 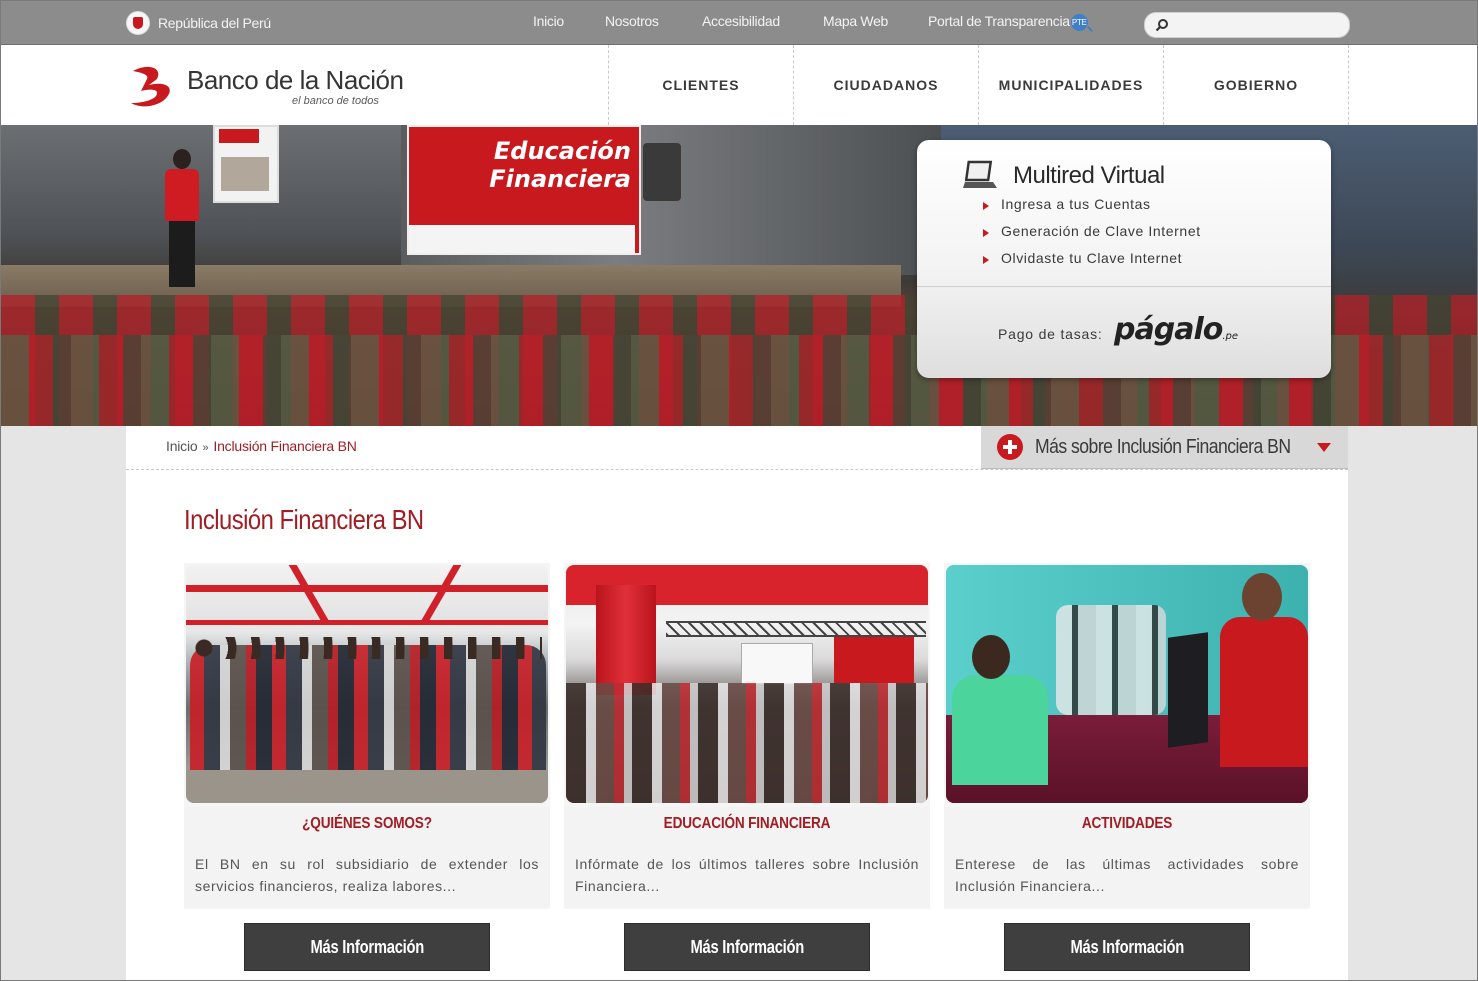 I want to click on hero-banner-text: Educación Financiera, so click(x=560, y=165).